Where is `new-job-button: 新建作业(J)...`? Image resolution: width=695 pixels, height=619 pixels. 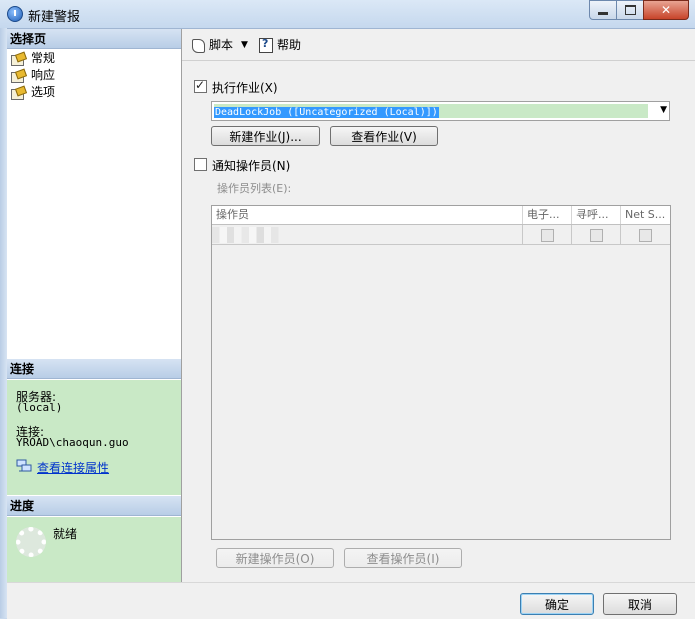 new-job-button: 新建作业(J)... is located at coordinates (265, 136).